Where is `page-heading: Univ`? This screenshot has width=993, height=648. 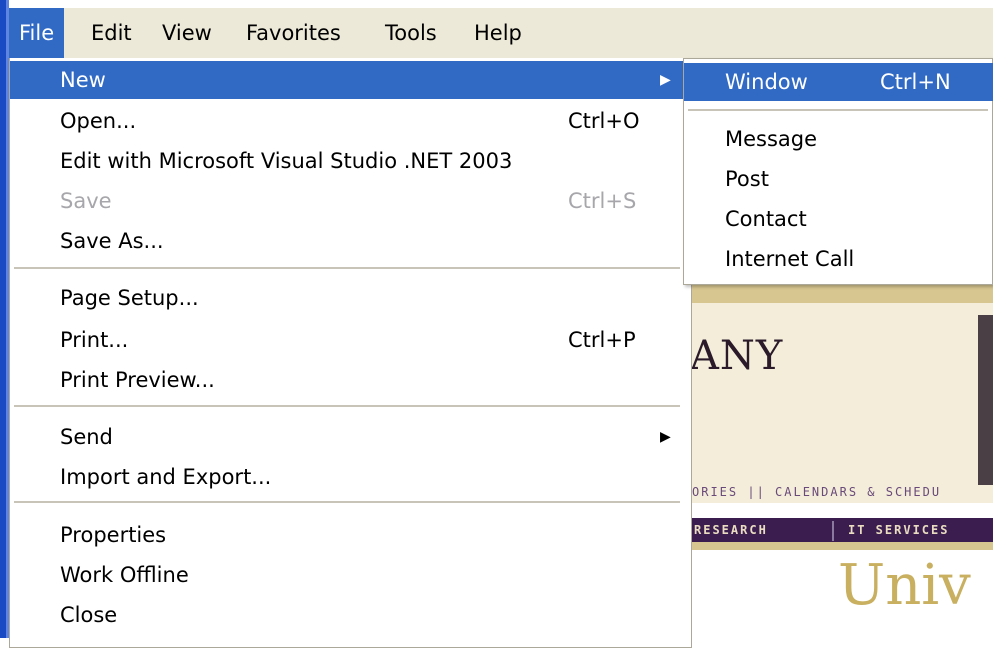 page-heading: Univ is located at coordinates (904, 585).